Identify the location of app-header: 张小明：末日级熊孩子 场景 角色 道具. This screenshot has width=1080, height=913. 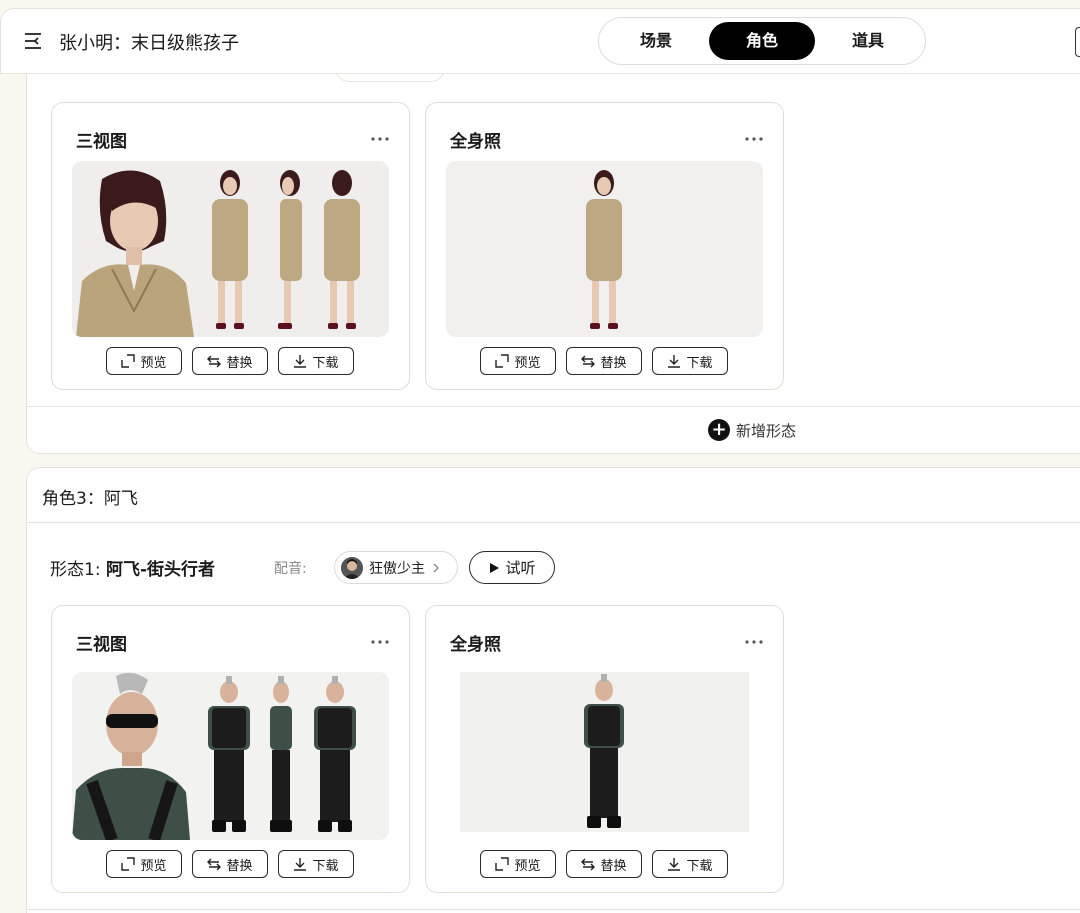
(540, 41).